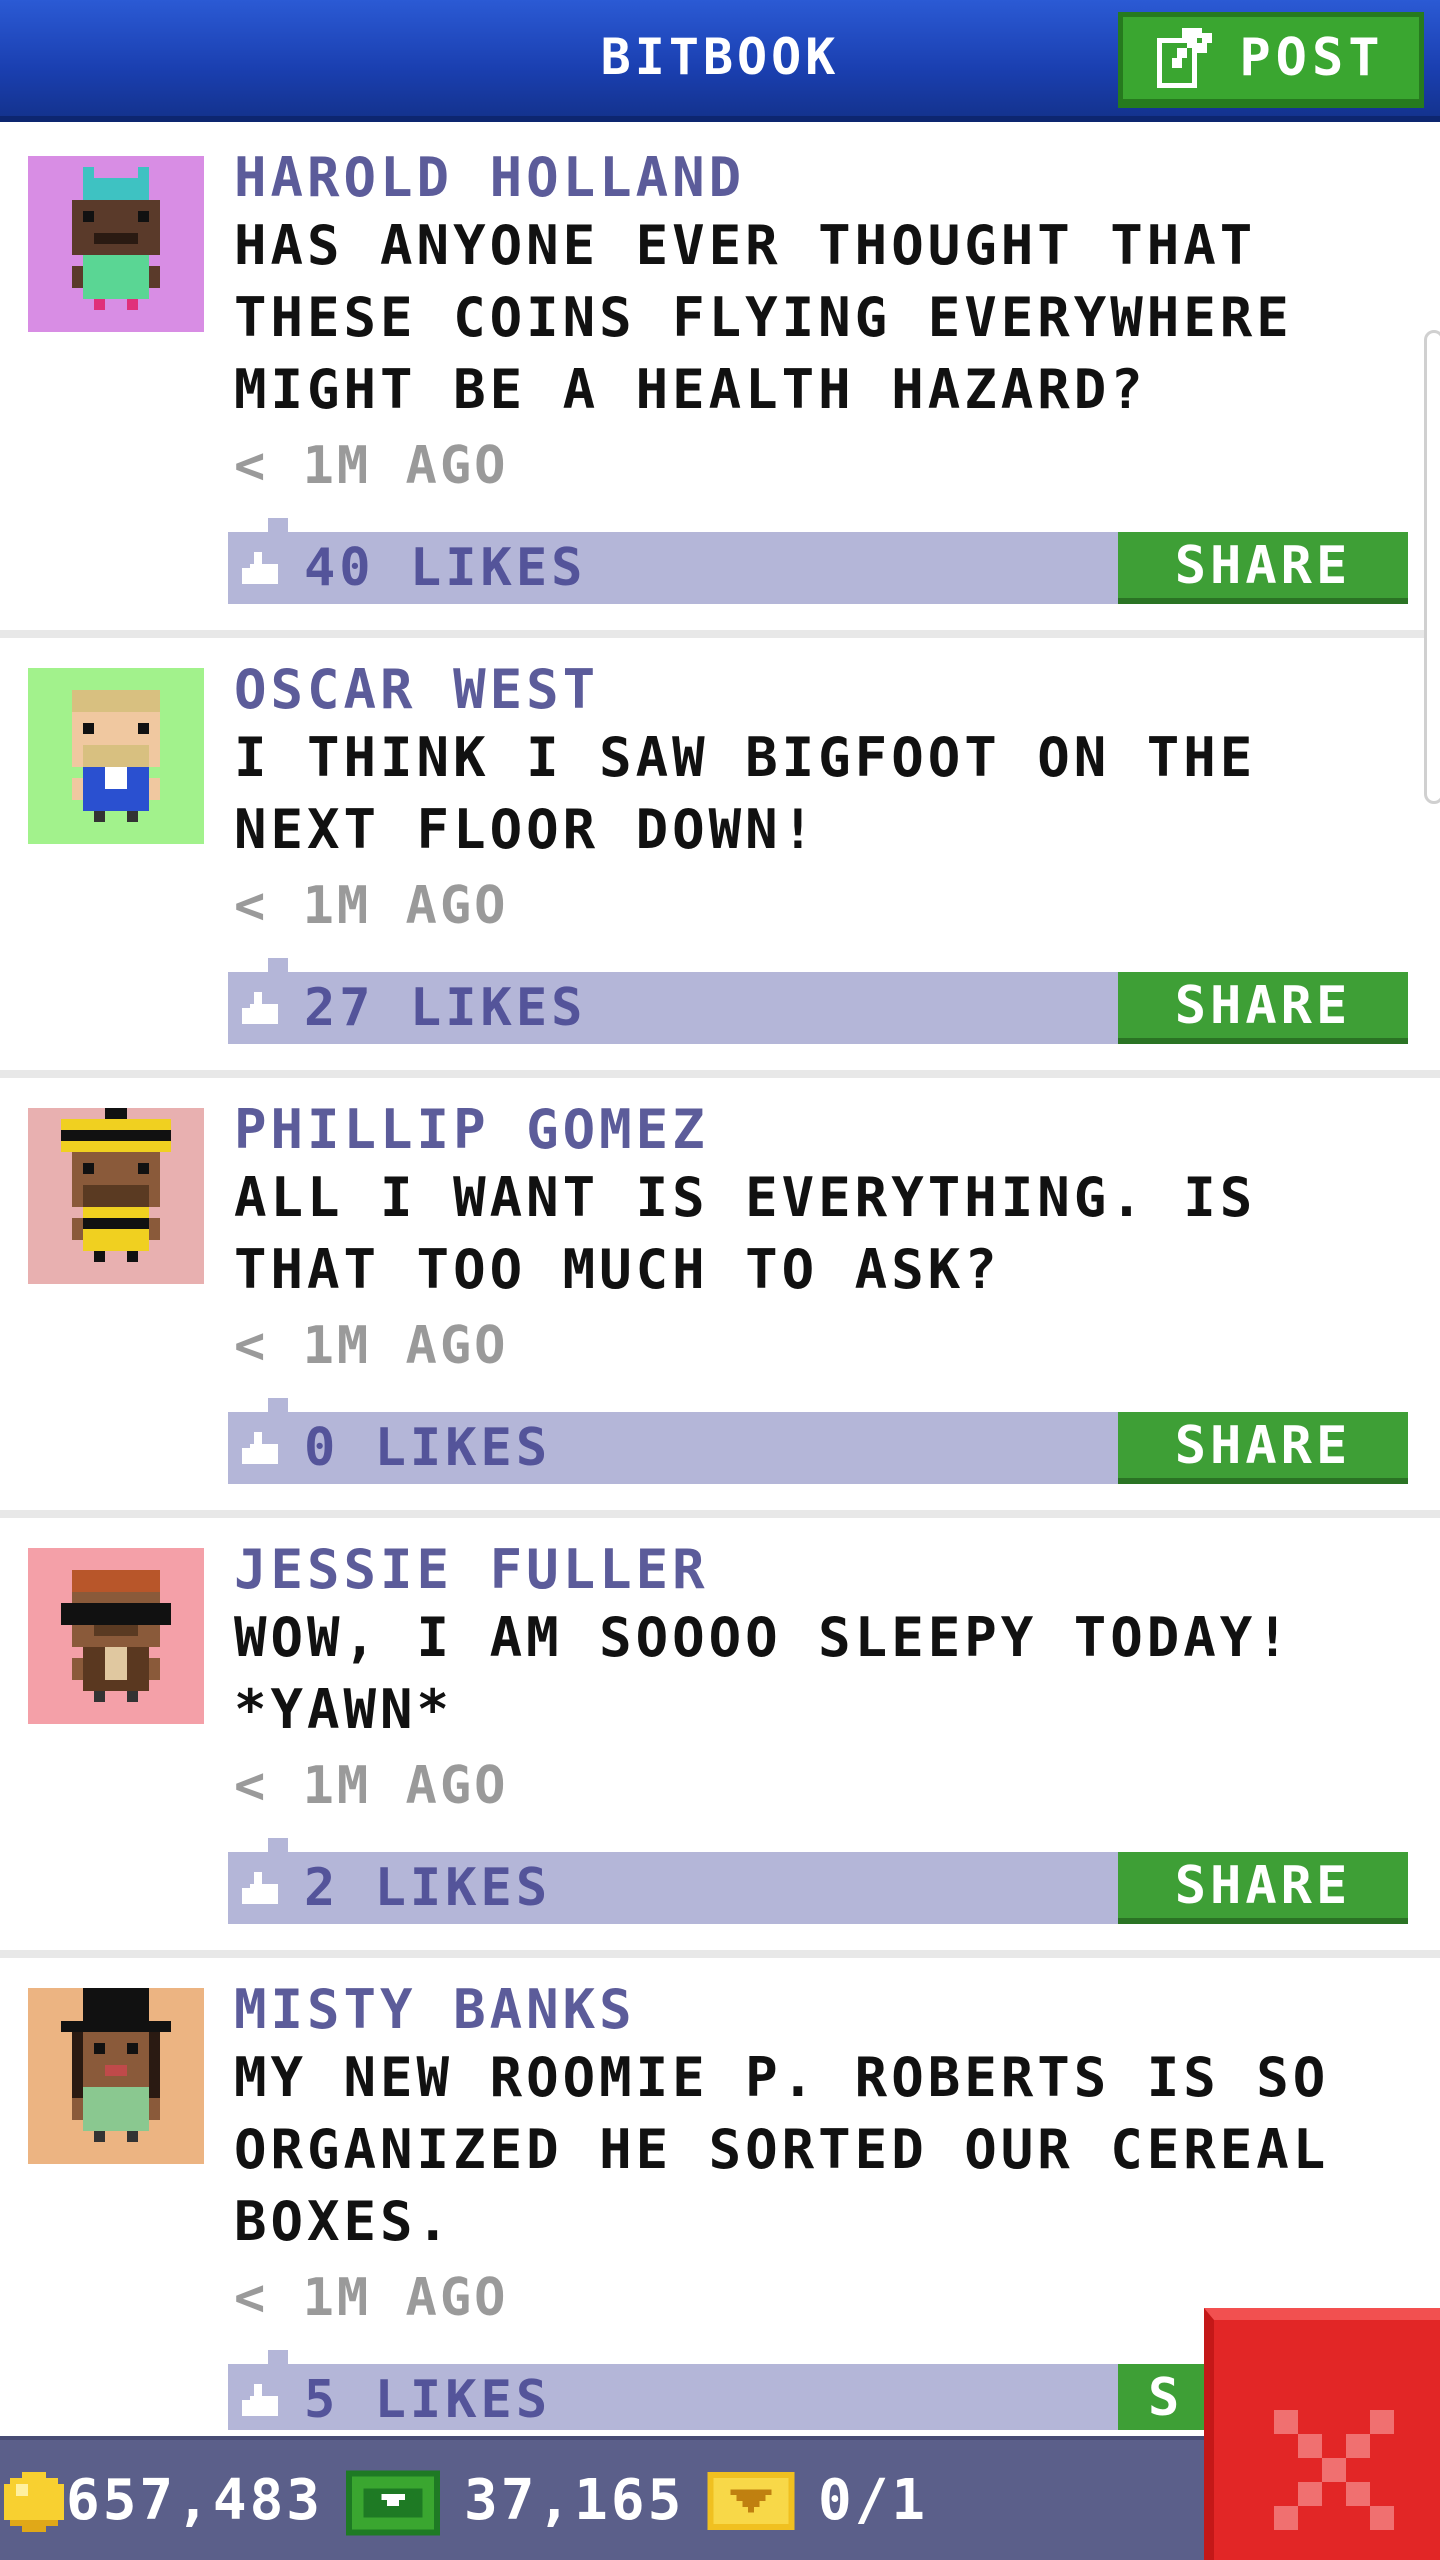  What do you see at coordinates (471, 1570) in the screenshot?
I see `post-author: JESSIE FULLER` at bounding box center [471, 1570].